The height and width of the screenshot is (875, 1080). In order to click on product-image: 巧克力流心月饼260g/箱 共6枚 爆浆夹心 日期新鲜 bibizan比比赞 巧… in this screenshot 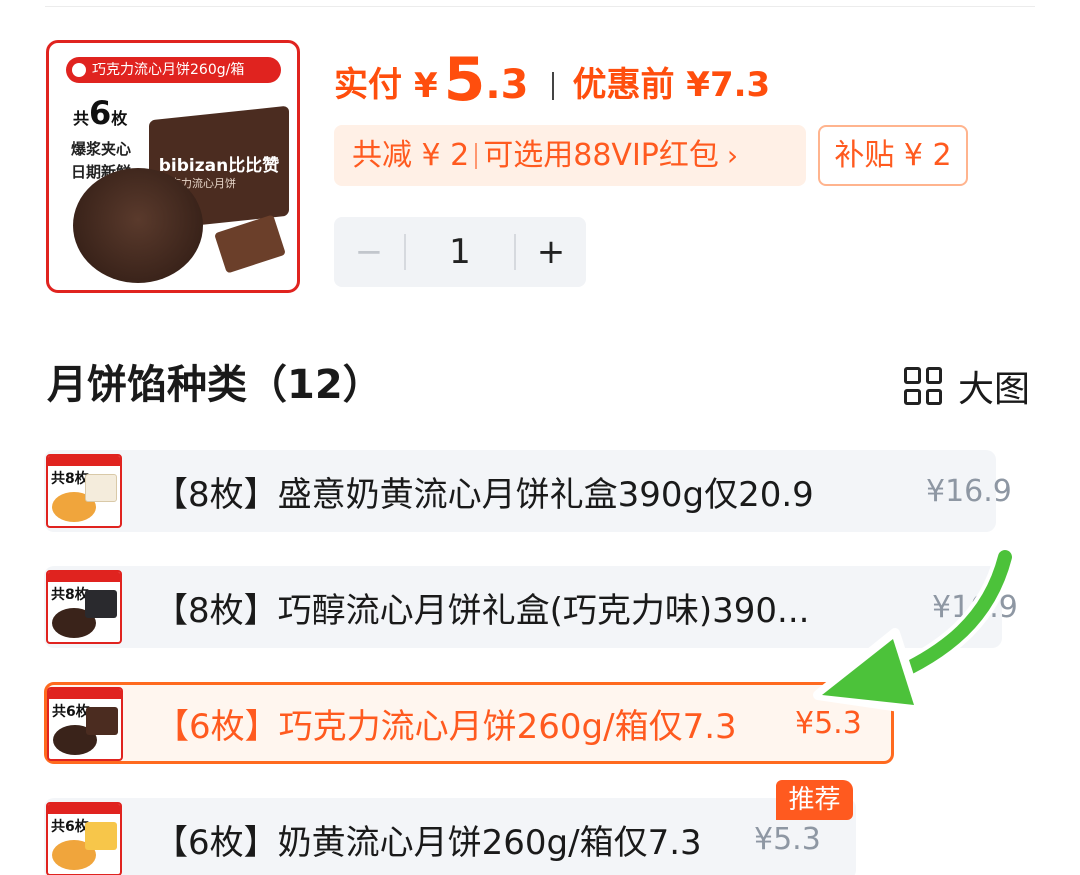, I will do `click(173, 166)`.